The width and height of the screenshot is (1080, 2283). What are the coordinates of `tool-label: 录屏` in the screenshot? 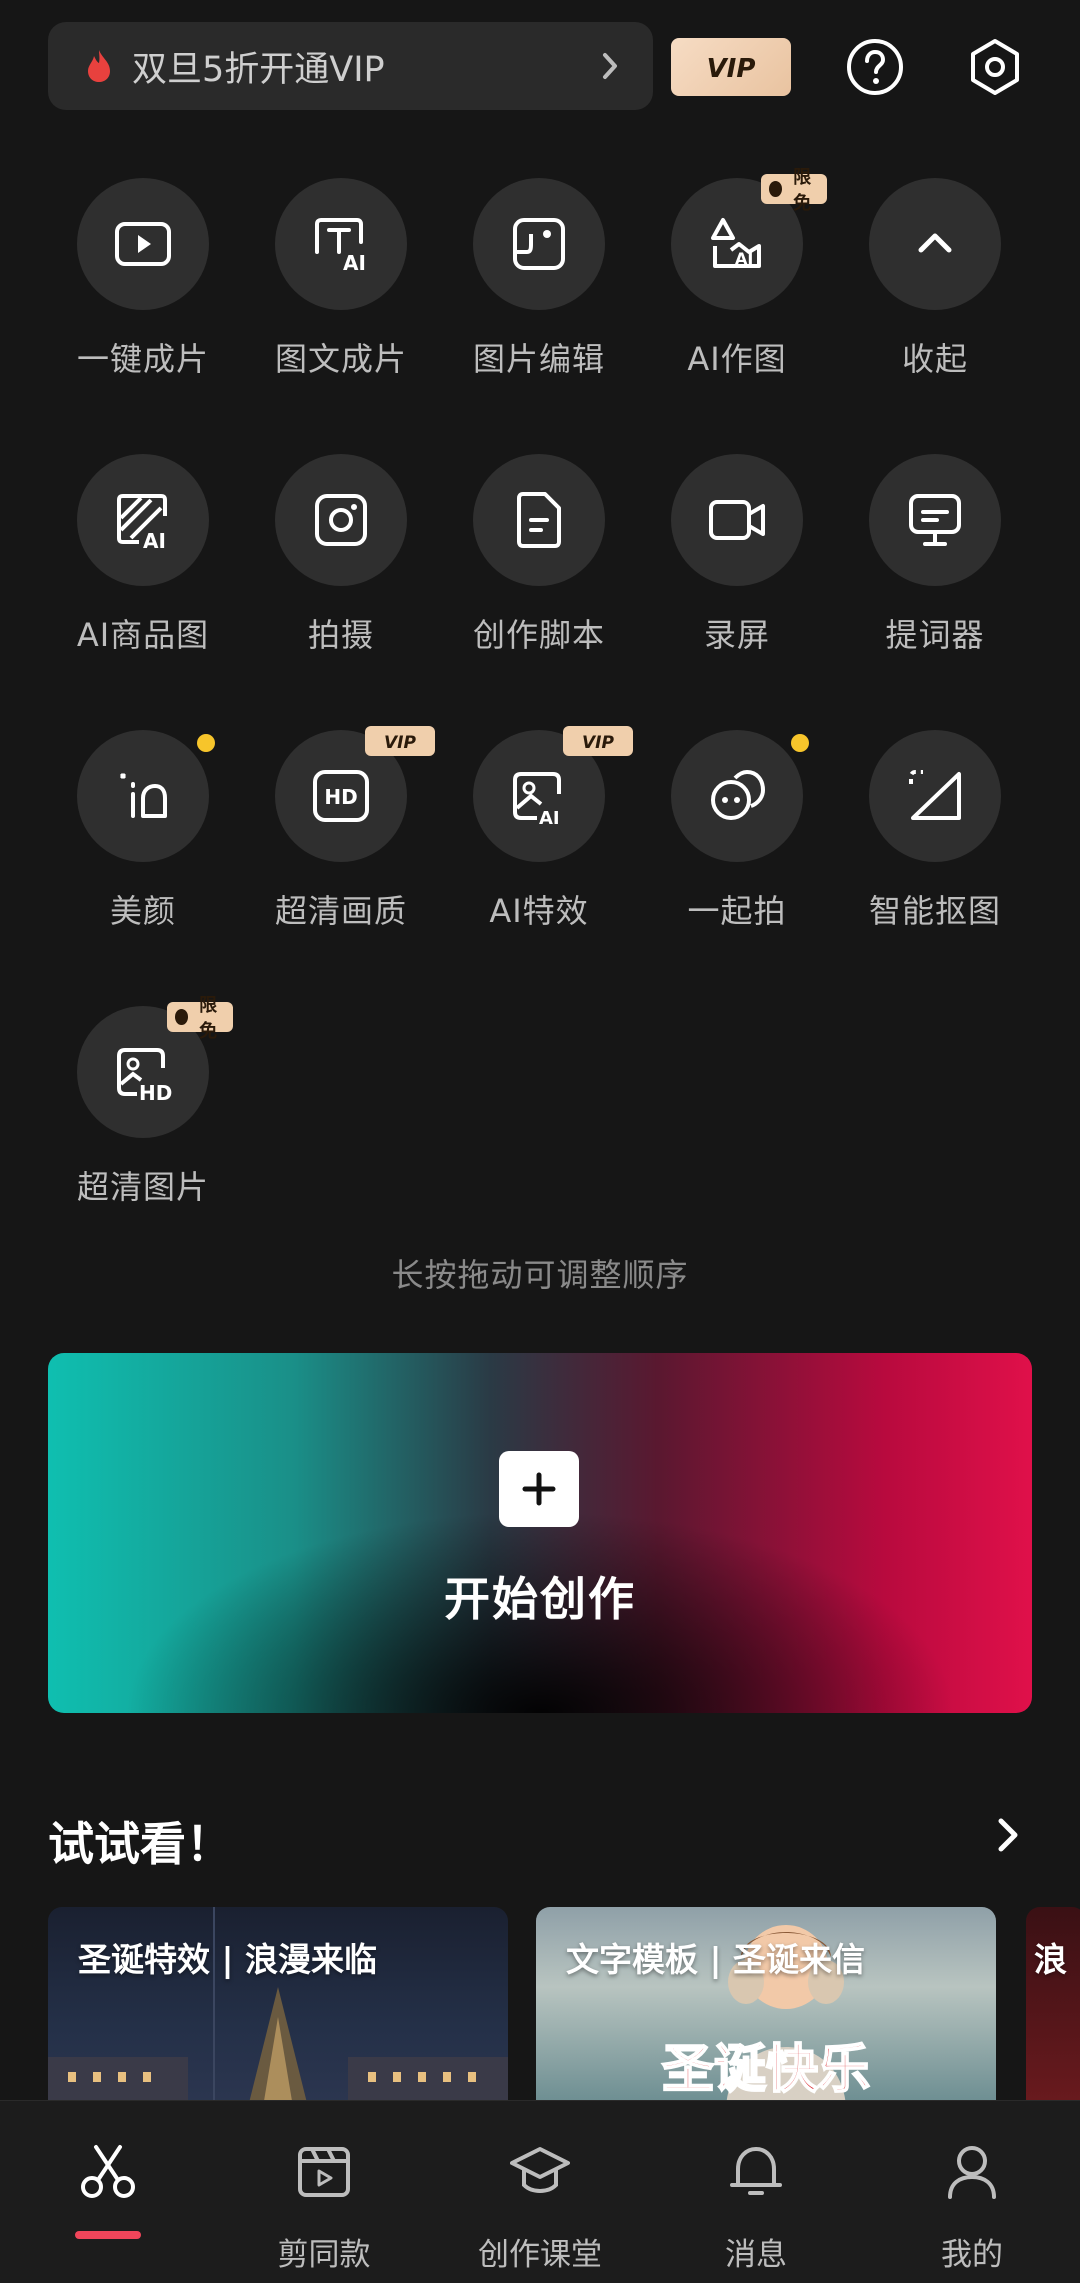 It's located at (736, 635).